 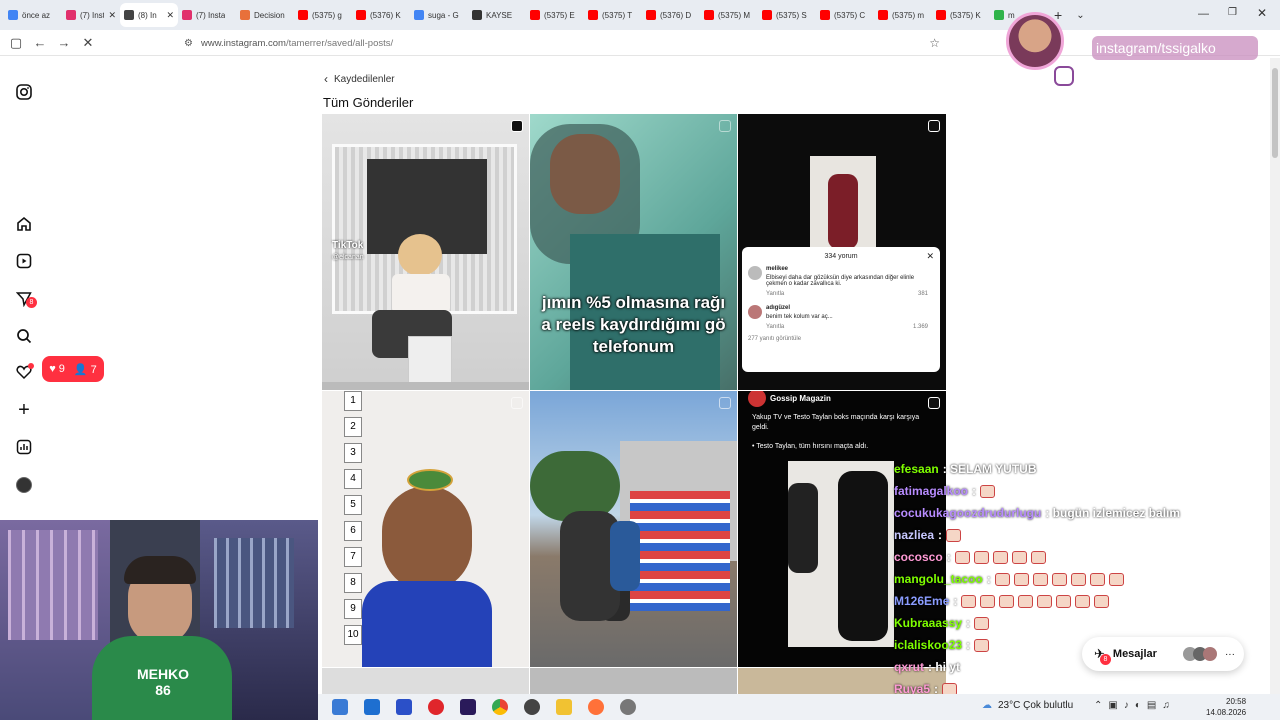 I want to click on saved-label: Kaydedilenler, so click(x=364, y=79).